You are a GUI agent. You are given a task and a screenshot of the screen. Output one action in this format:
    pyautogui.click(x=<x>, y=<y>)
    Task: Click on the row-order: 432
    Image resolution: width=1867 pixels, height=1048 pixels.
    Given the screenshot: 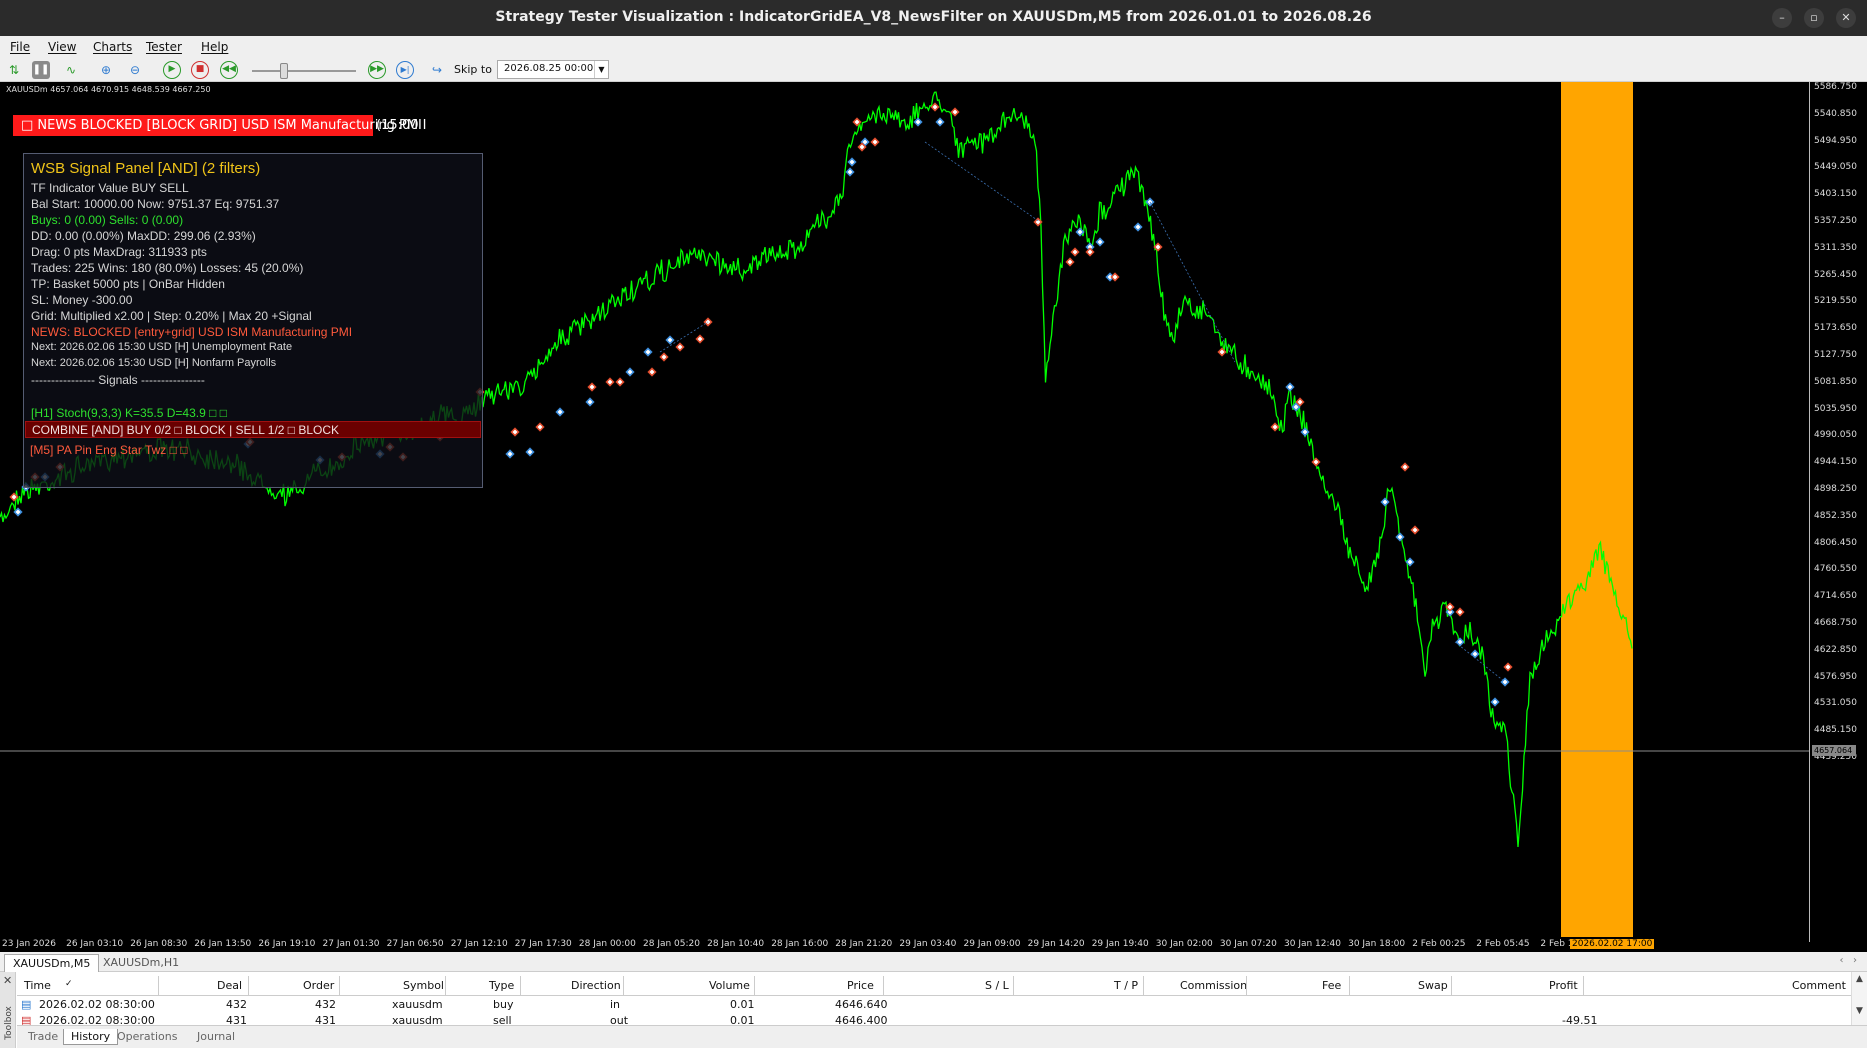 What is the action you would take?
    pyautogui.click(x=325, y=1004)
    